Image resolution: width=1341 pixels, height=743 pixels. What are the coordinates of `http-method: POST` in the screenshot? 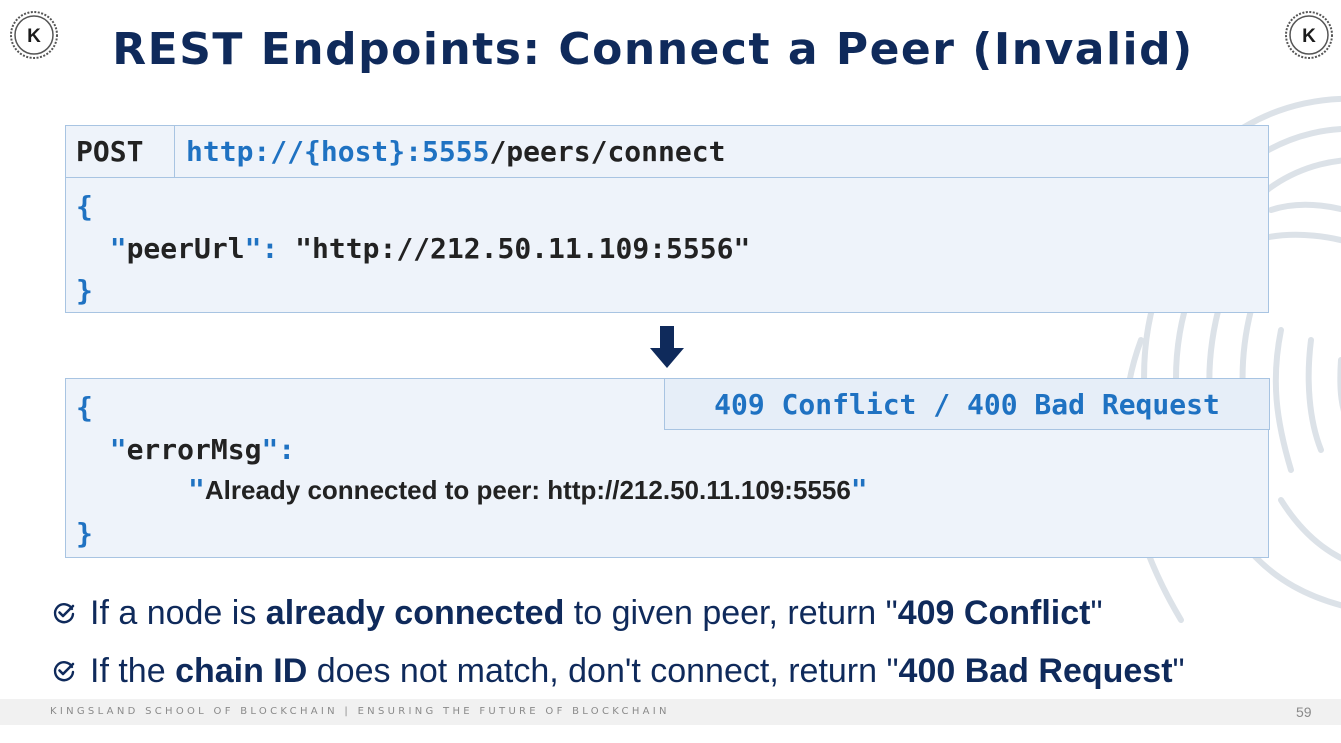 It's located at (120, 151).